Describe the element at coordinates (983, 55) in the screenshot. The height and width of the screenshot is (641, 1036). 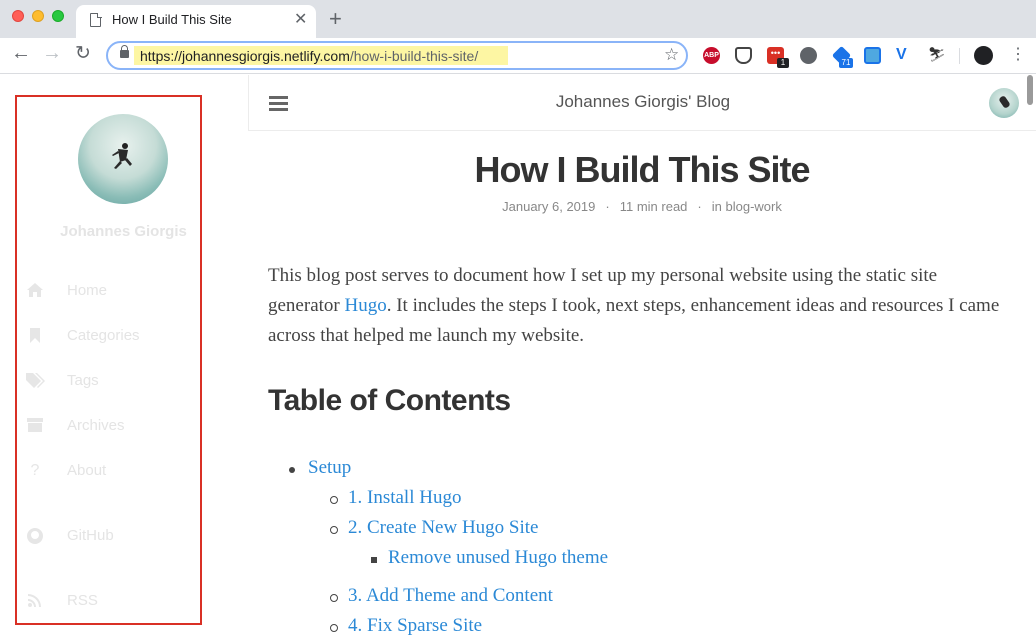
I see `profile-avatar-icon` at that location.